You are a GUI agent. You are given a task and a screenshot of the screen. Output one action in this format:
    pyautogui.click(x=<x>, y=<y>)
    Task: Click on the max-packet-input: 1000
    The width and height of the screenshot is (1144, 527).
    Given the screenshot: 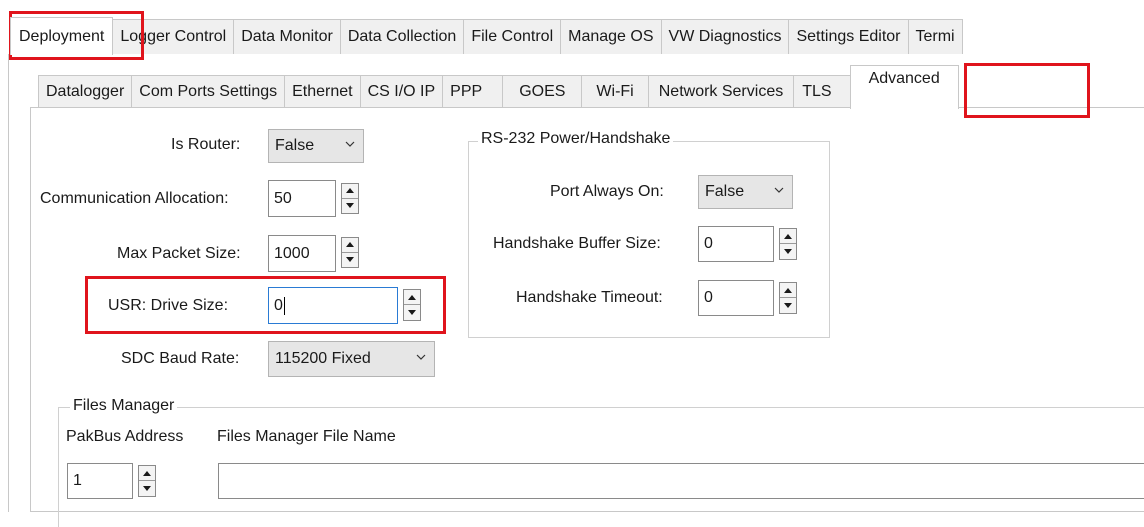 What is the action you would take?
    pyautogui.click(x=302, y=253)
    